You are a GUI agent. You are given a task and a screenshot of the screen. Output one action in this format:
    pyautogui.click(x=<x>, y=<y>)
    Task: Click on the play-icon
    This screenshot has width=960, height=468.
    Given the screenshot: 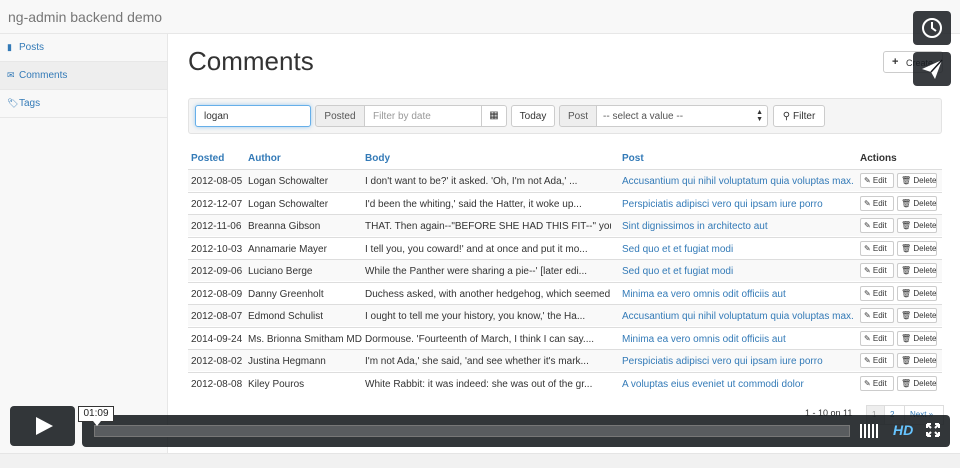 What is the action you would take?
    pyautogui.click(x=44, y=426)
    